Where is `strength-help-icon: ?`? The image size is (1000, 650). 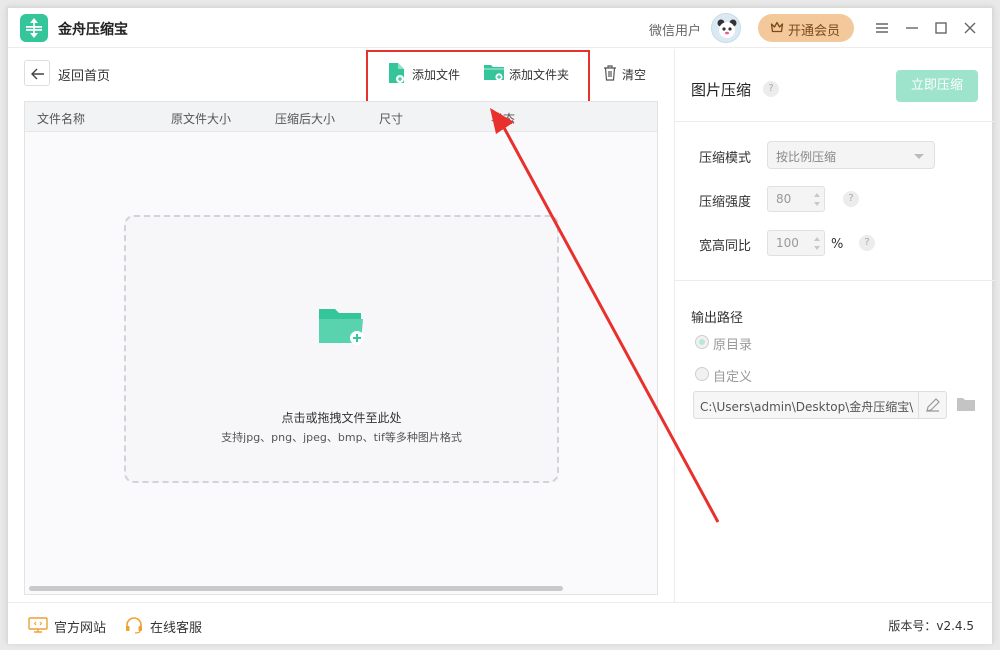
strength-help-icon: ? is located at coordinates (851, 199).